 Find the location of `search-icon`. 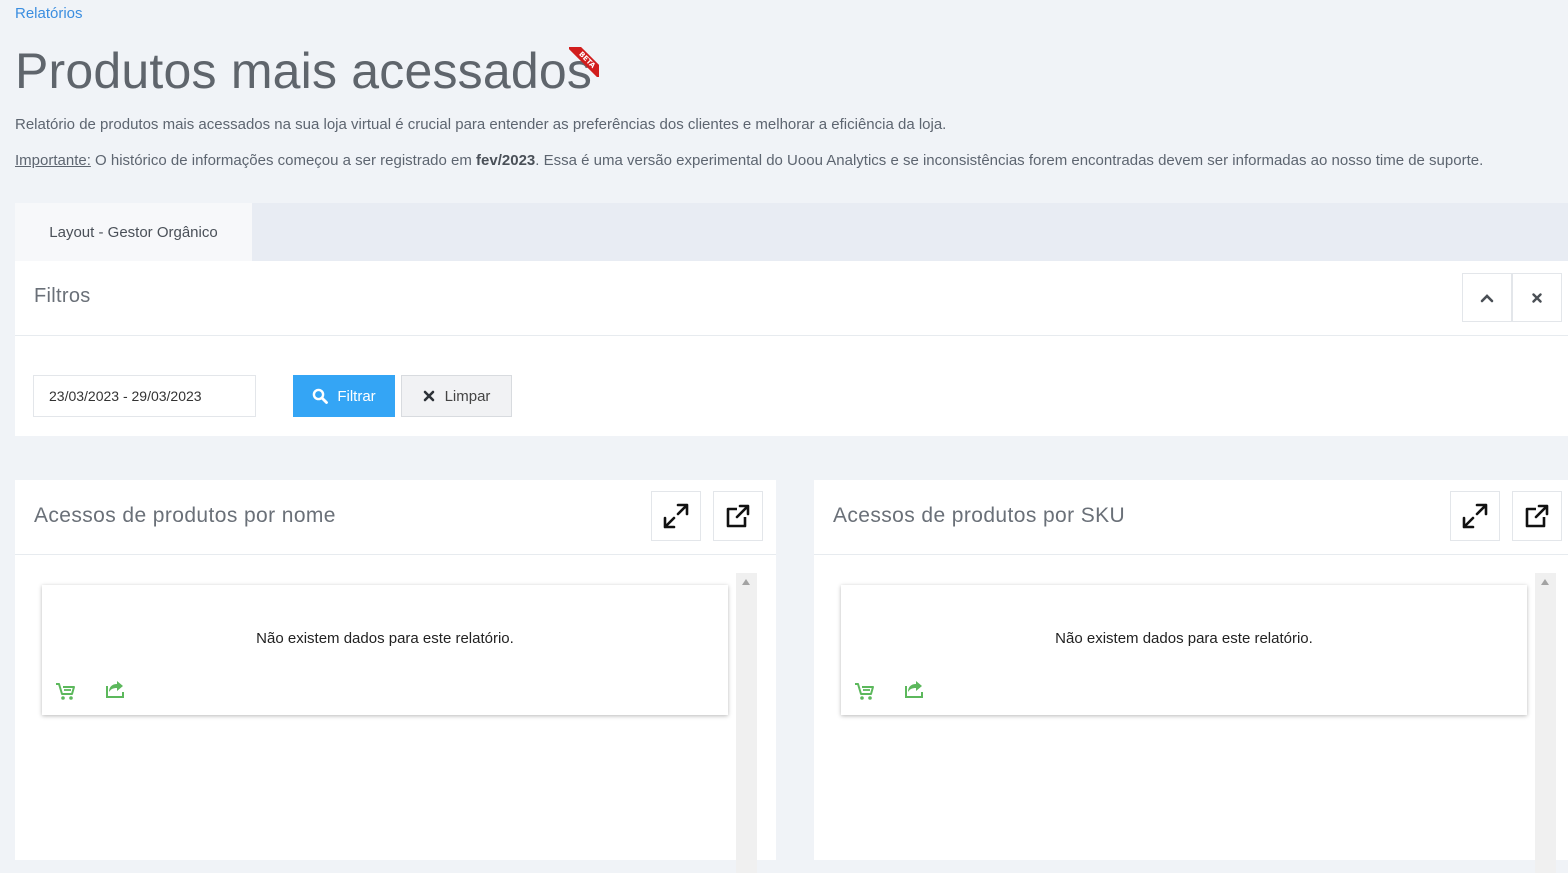

search-icon is located at coordinates (321, 396).